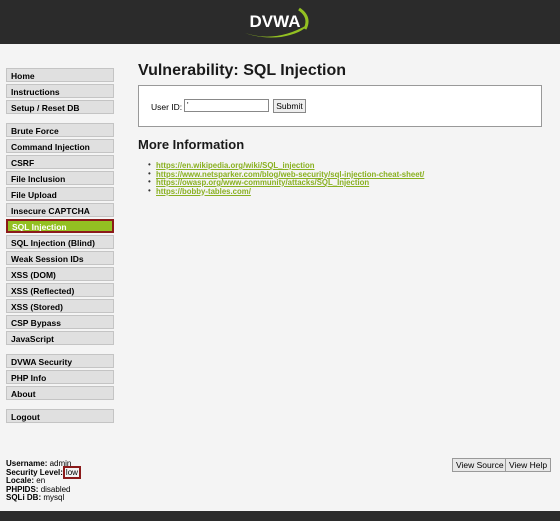 This screenshot has height=521, width=560. I want to click on view-source-button: View Source, so click(480, 465).